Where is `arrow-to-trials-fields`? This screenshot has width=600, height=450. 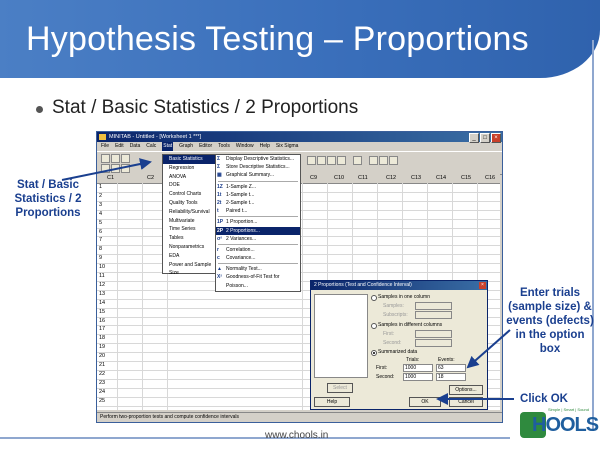 arrow-to-trials-fields is located at coordinates (488, 349).